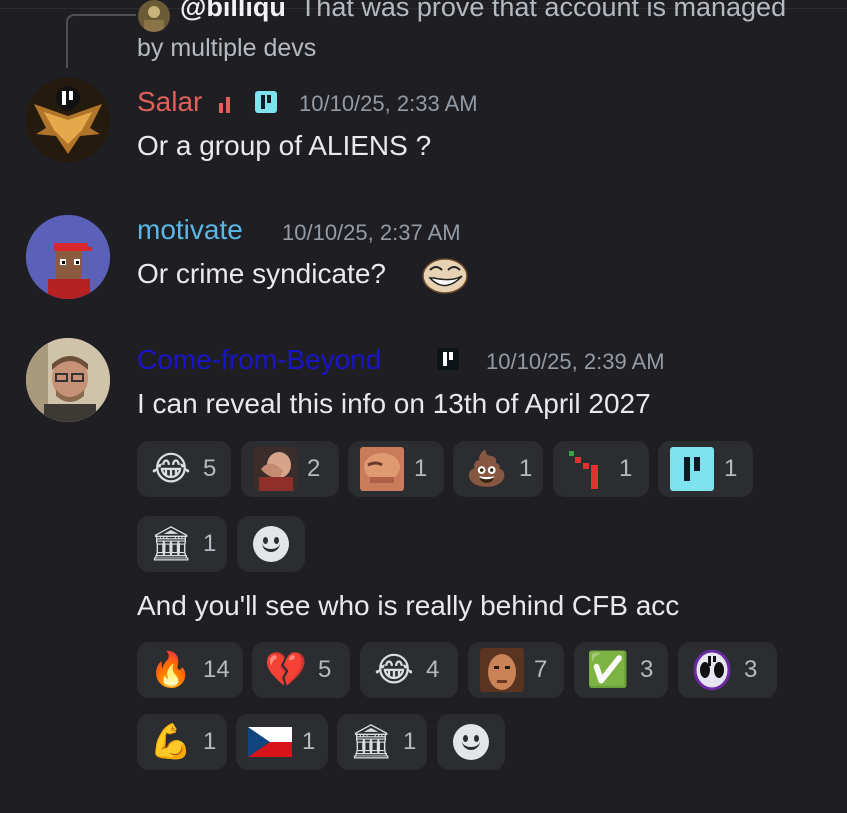 The width and height of the screenshot is (847, 813). What do you see at coordinates (448, 359) in the screenshot?
I see `qubic-role-badge-cfb` at bounding box center [448, 359].